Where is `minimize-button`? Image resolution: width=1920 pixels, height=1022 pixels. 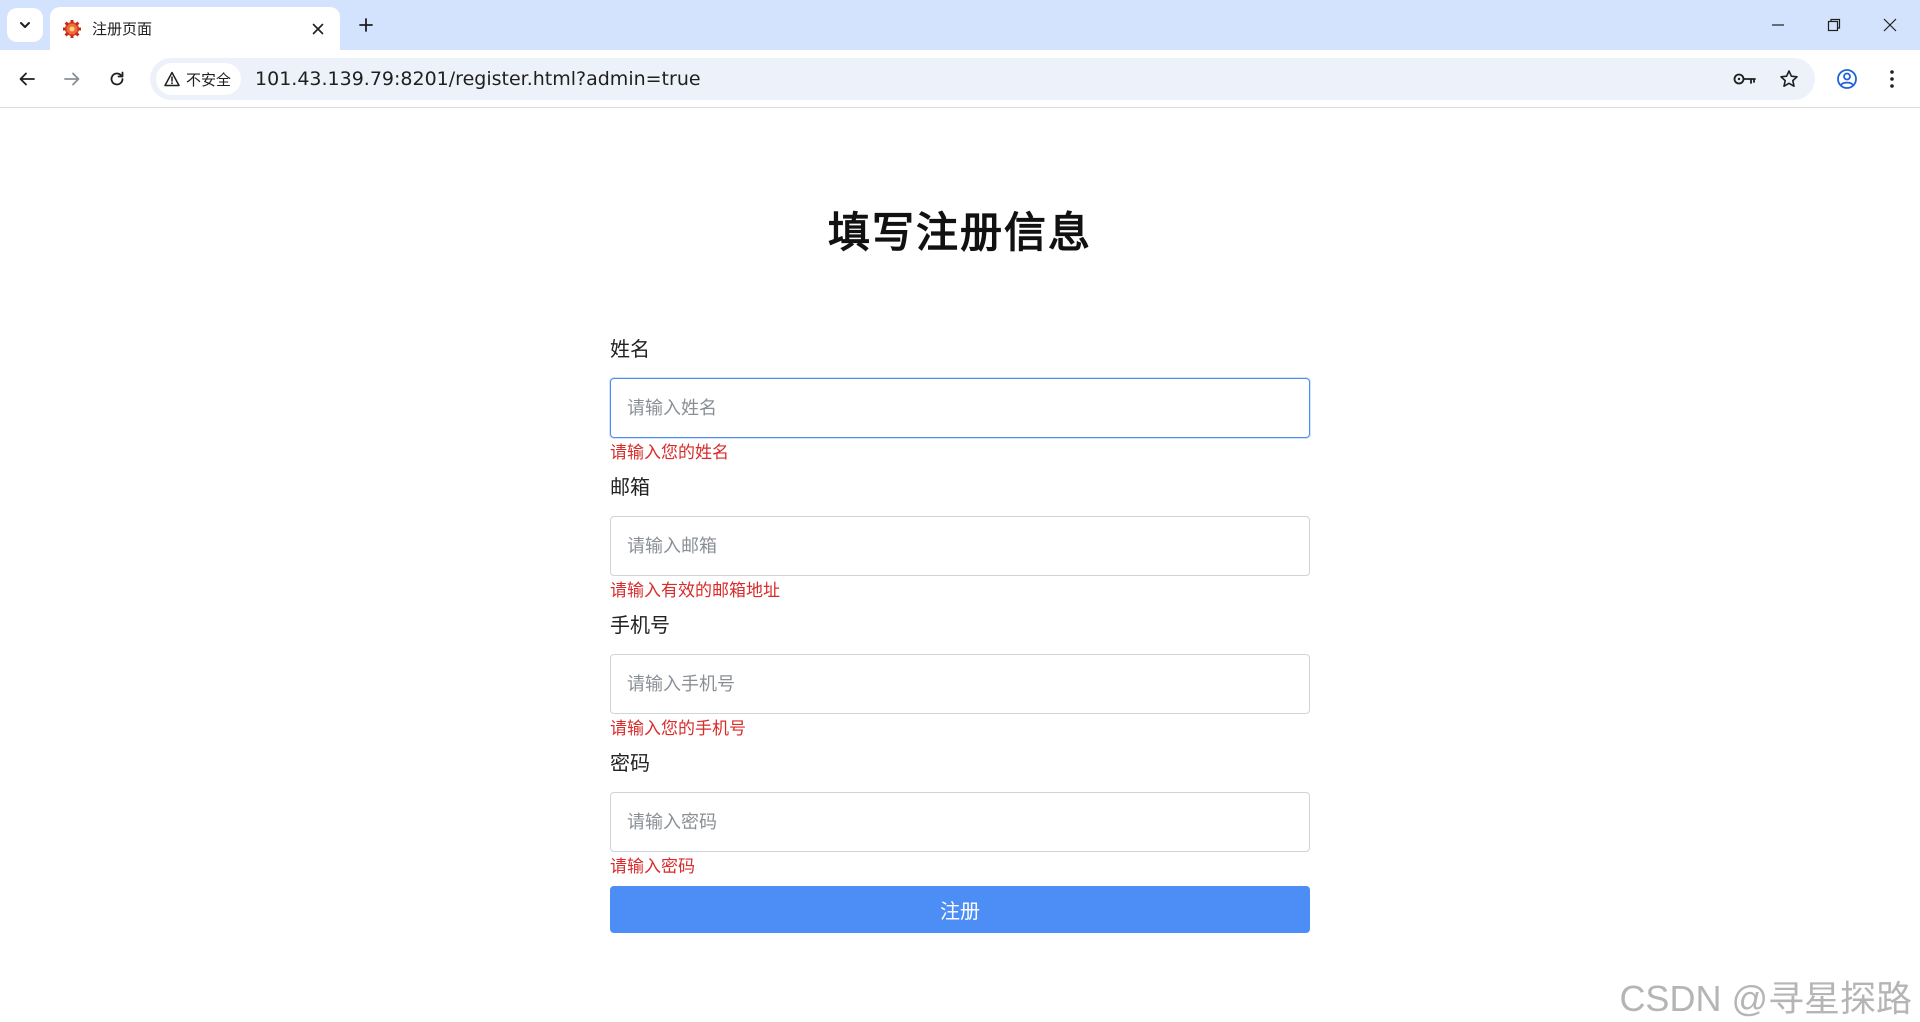 minimize-button is located at coordinates (1778, 25).